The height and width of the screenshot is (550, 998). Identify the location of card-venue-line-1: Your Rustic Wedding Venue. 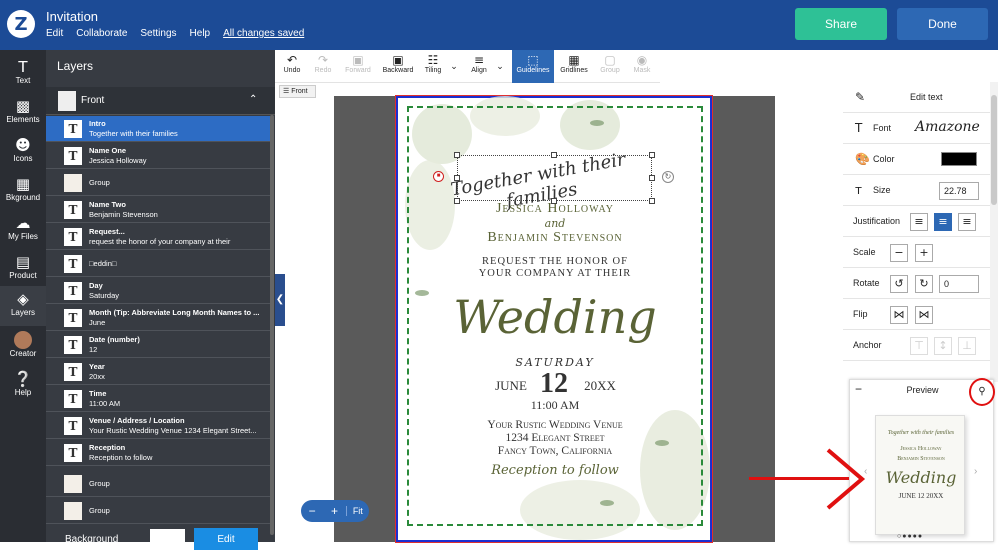
(555, 425).